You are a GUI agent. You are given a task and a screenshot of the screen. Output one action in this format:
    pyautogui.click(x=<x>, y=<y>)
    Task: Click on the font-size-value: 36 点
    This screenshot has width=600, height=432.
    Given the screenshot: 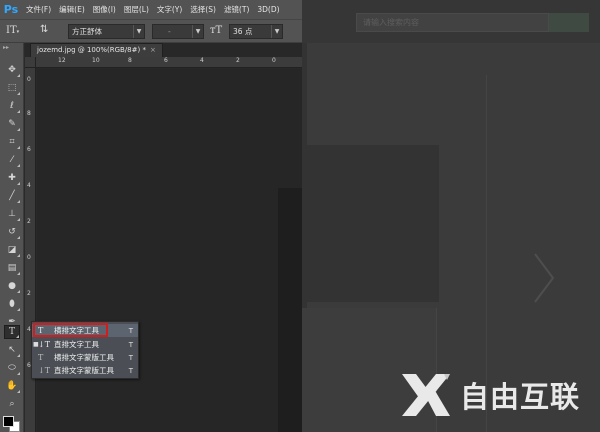 What is the action you would take?
    pyautogui.click(x=243, y=31)
    